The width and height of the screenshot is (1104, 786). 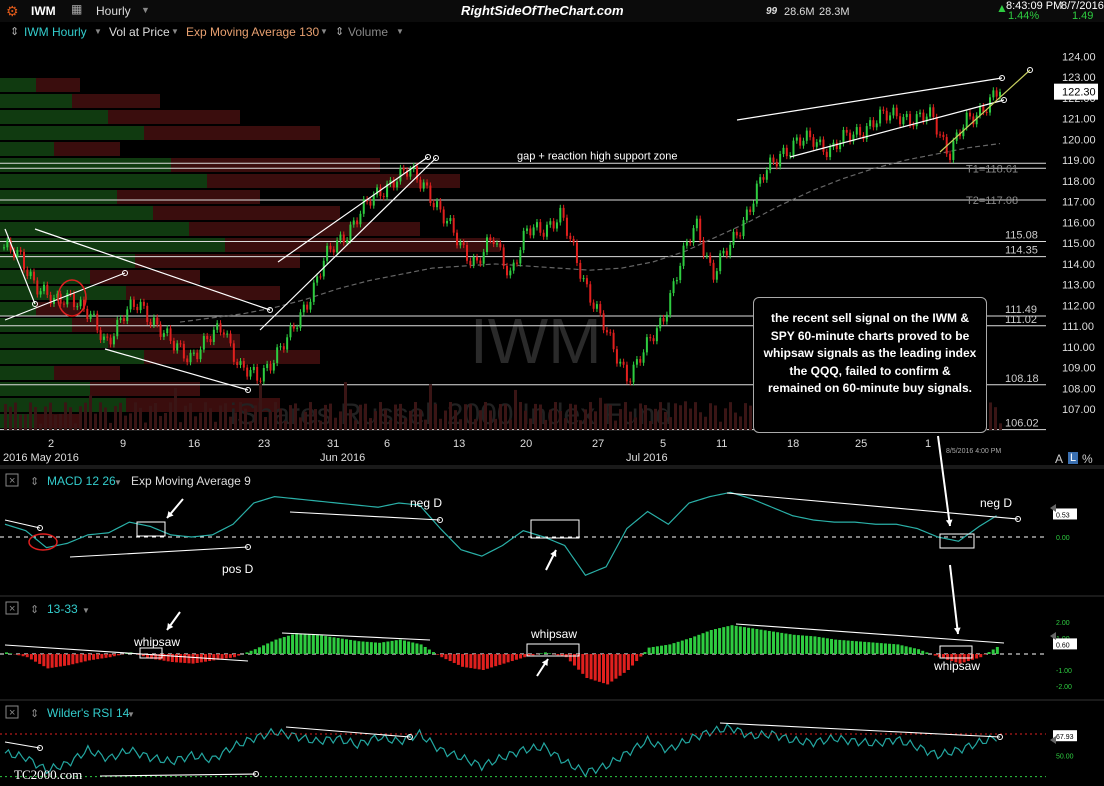 I want to click on vap-bar-down, so click(x=174, y=117).